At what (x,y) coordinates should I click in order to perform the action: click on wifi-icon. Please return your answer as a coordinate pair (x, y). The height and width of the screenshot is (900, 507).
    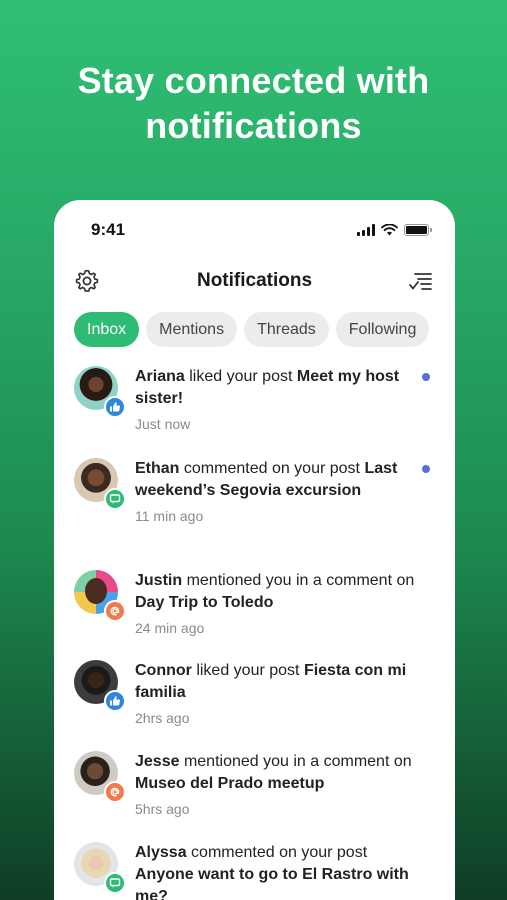
    Looking at the image, I should click on (389, 230).